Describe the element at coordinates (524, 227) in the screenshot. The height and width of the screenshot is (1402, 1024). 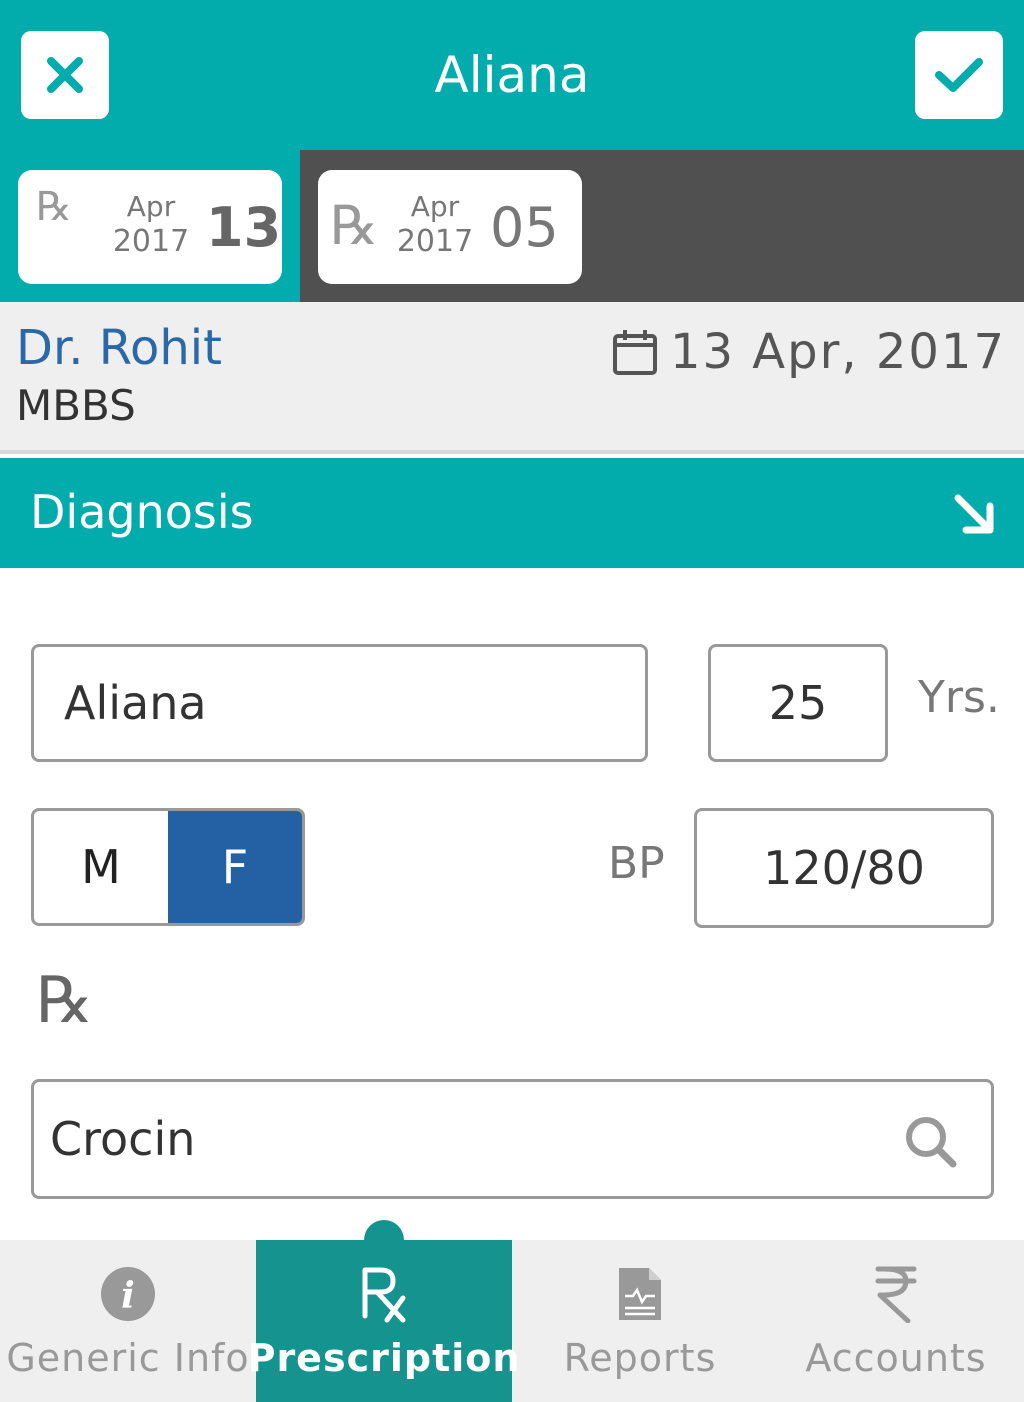
I see `card-day: 05` at that location.